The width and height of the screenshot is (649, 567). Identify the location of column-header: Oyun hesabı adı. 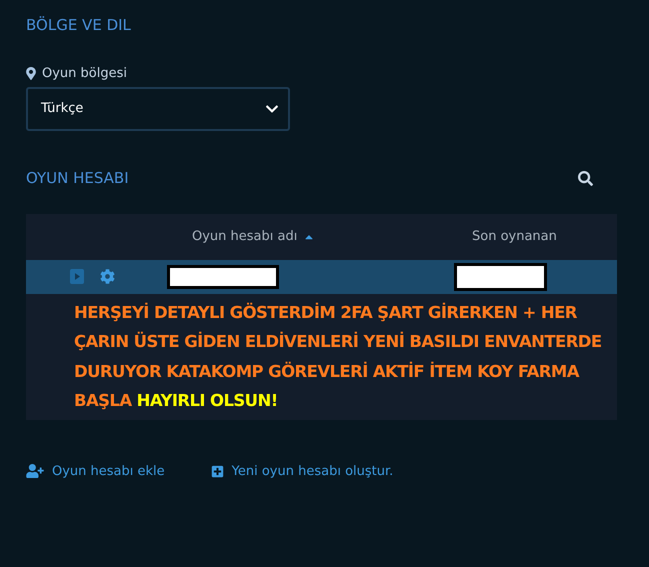
(317, 236).